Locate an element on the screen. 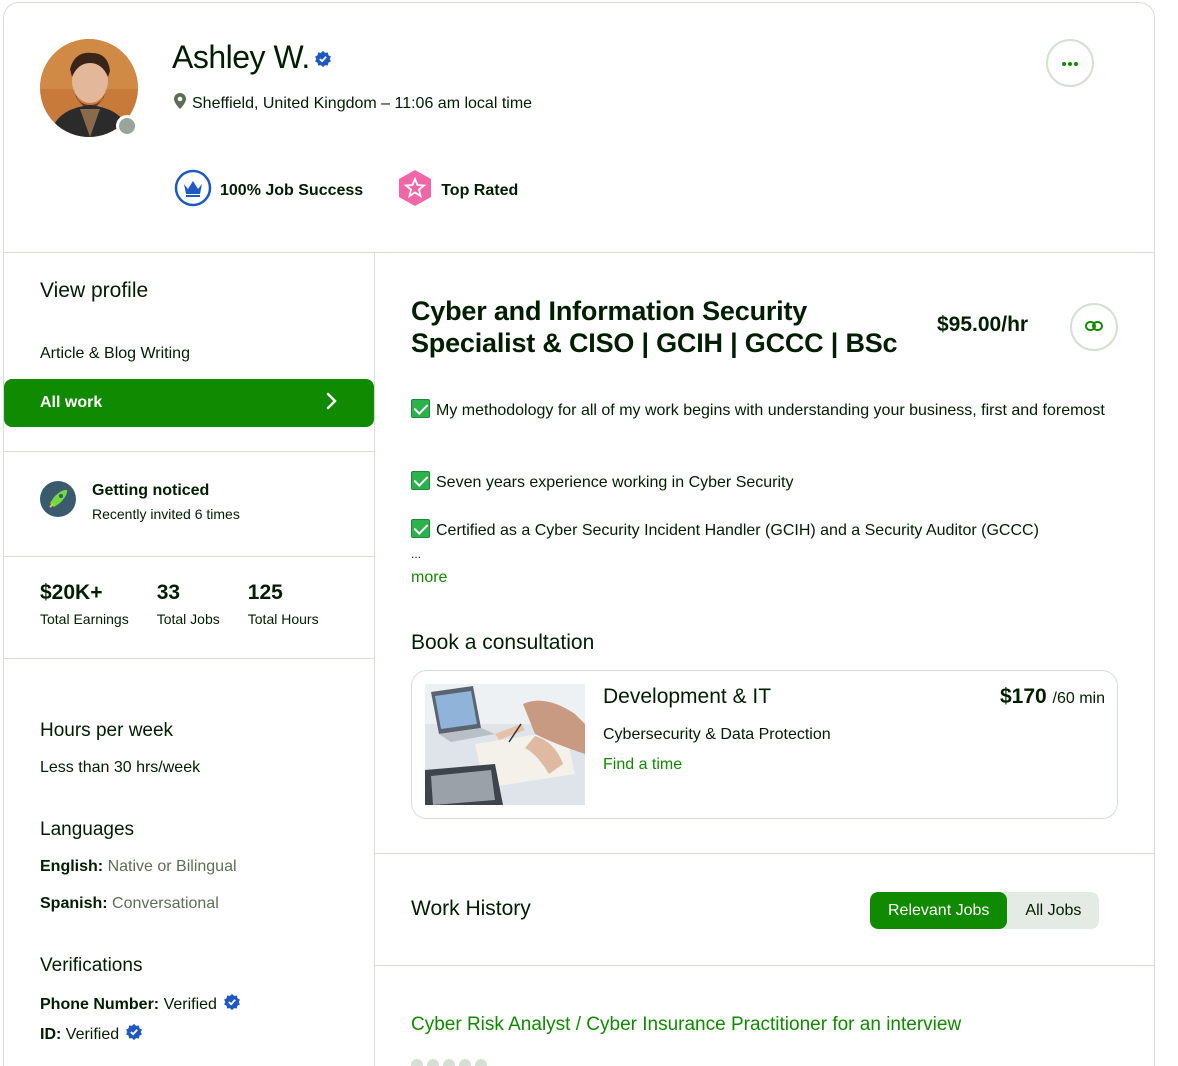 This screenshot has height=1066, width=1178. notice-title: Getting noticed is located at coordinates (151, 490).